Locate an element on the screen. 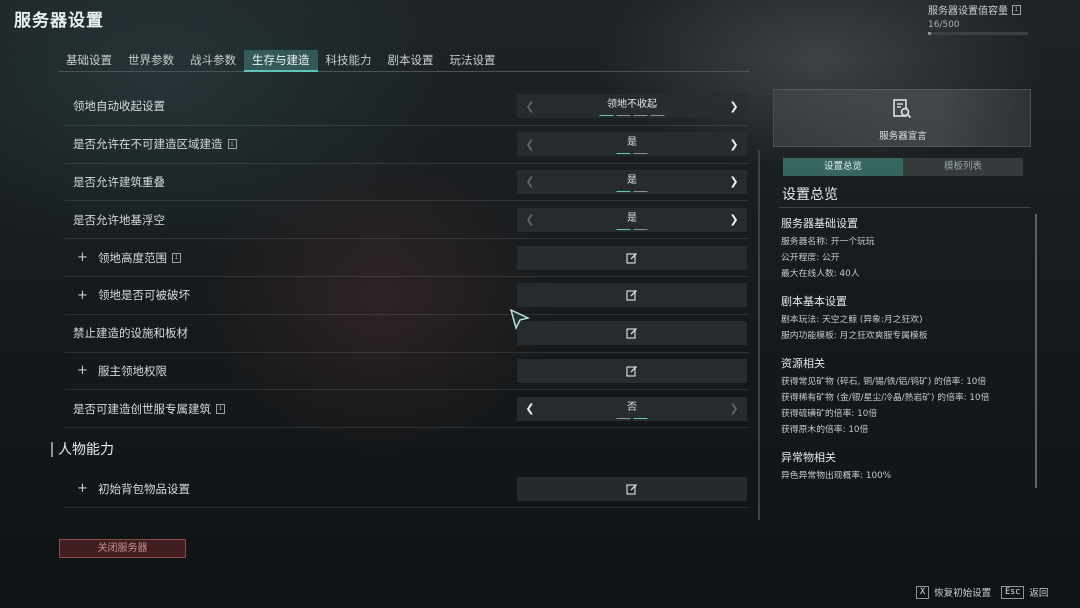 Image resolution: width=1080 pixels, height=608 pixels. panel-tabs: 设置总览 模板列表 is located at coordinates (903, 167).